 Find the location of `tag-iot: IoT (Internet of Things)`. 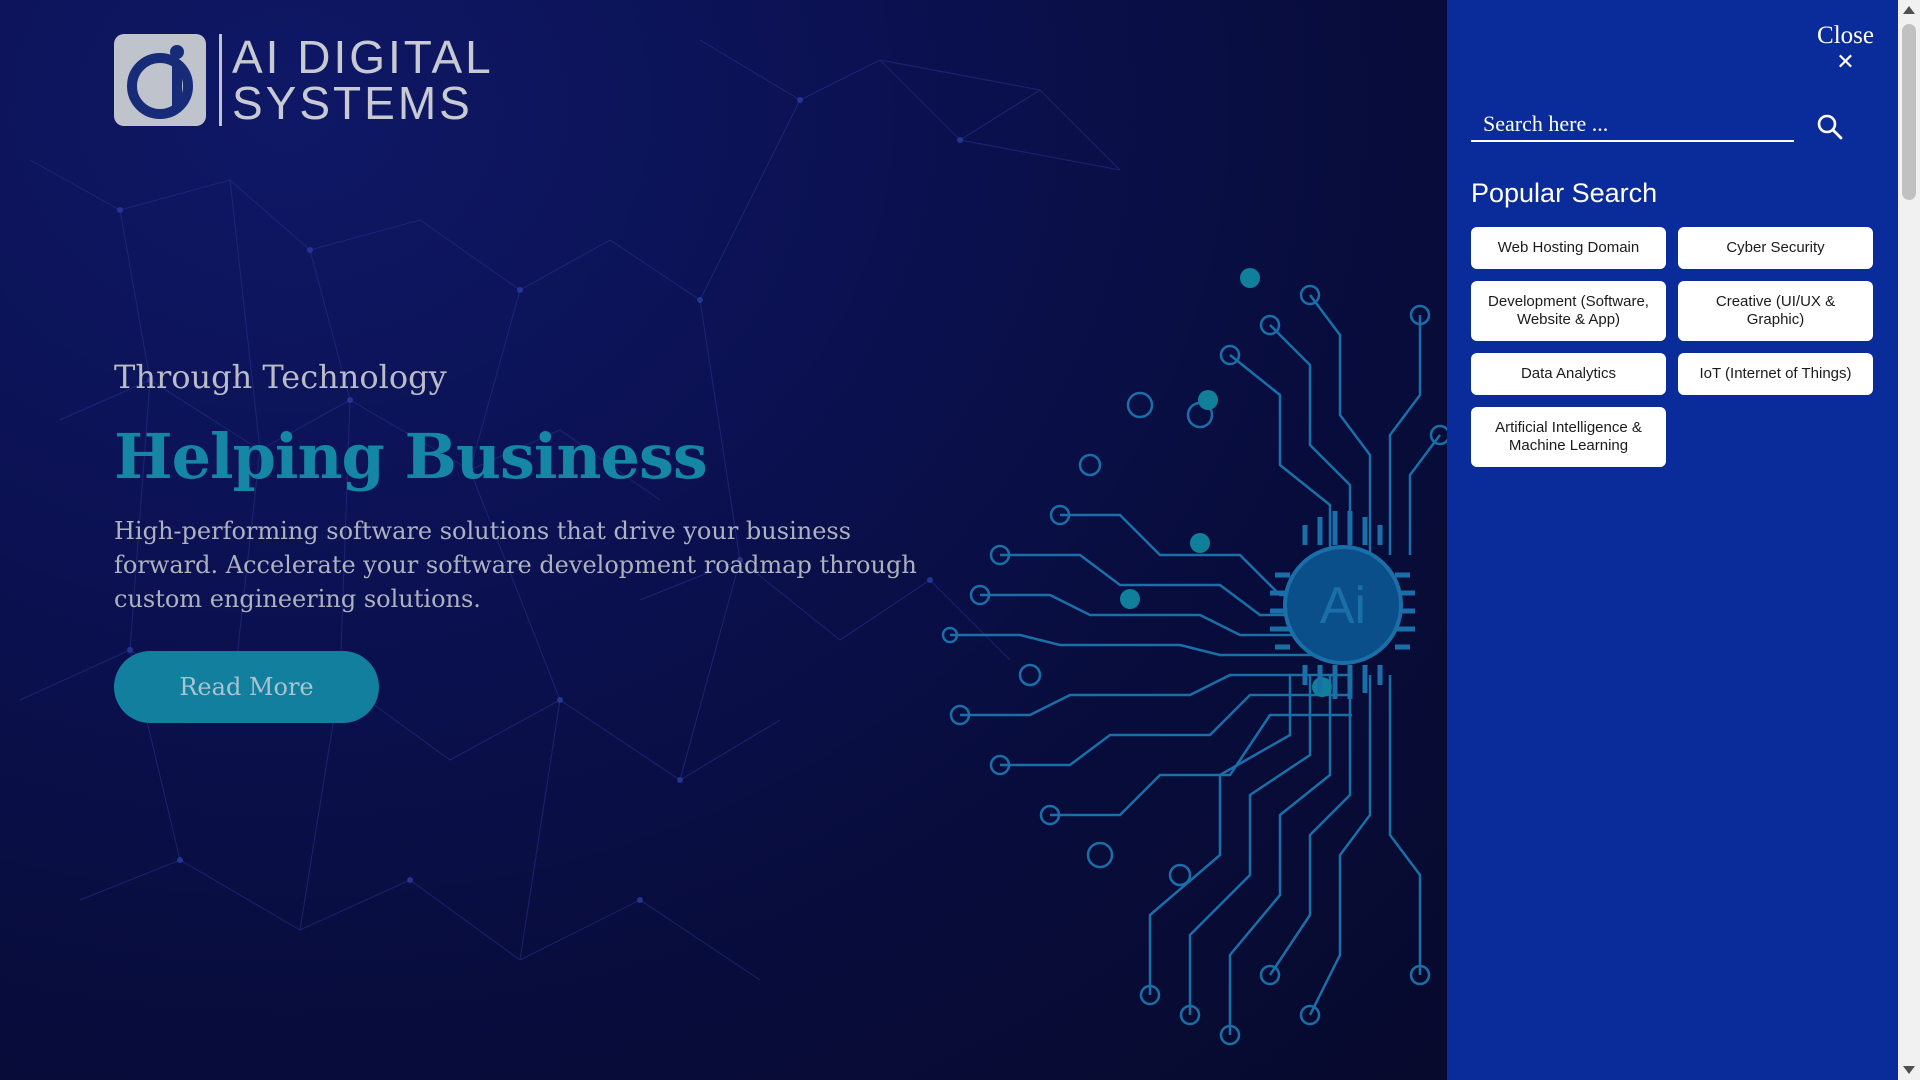

tag-iot: IoT (Internet of Things) is located at coordinates (1775, 374).